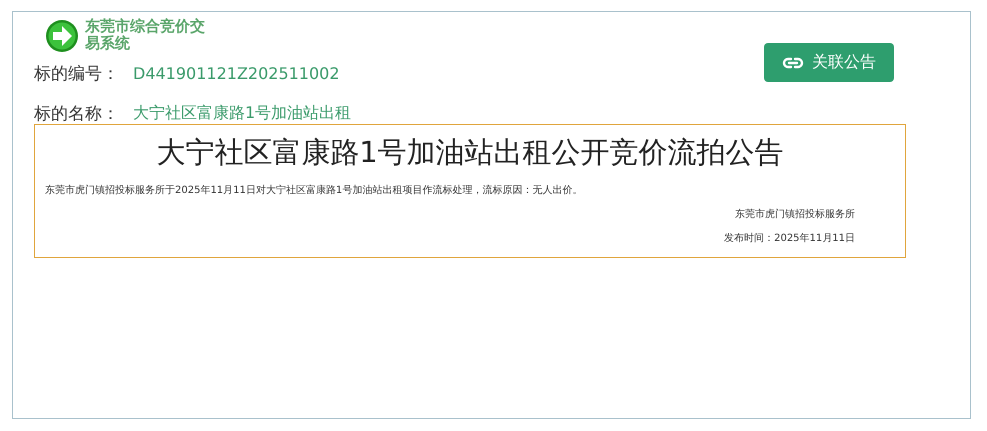 This screenshot has width=987, height=431. What do you see at coordinates (789, 238) in the screenshot?
I see `publish-date: 发布时间：2025年11月11日` at bounding box center [789, 238].